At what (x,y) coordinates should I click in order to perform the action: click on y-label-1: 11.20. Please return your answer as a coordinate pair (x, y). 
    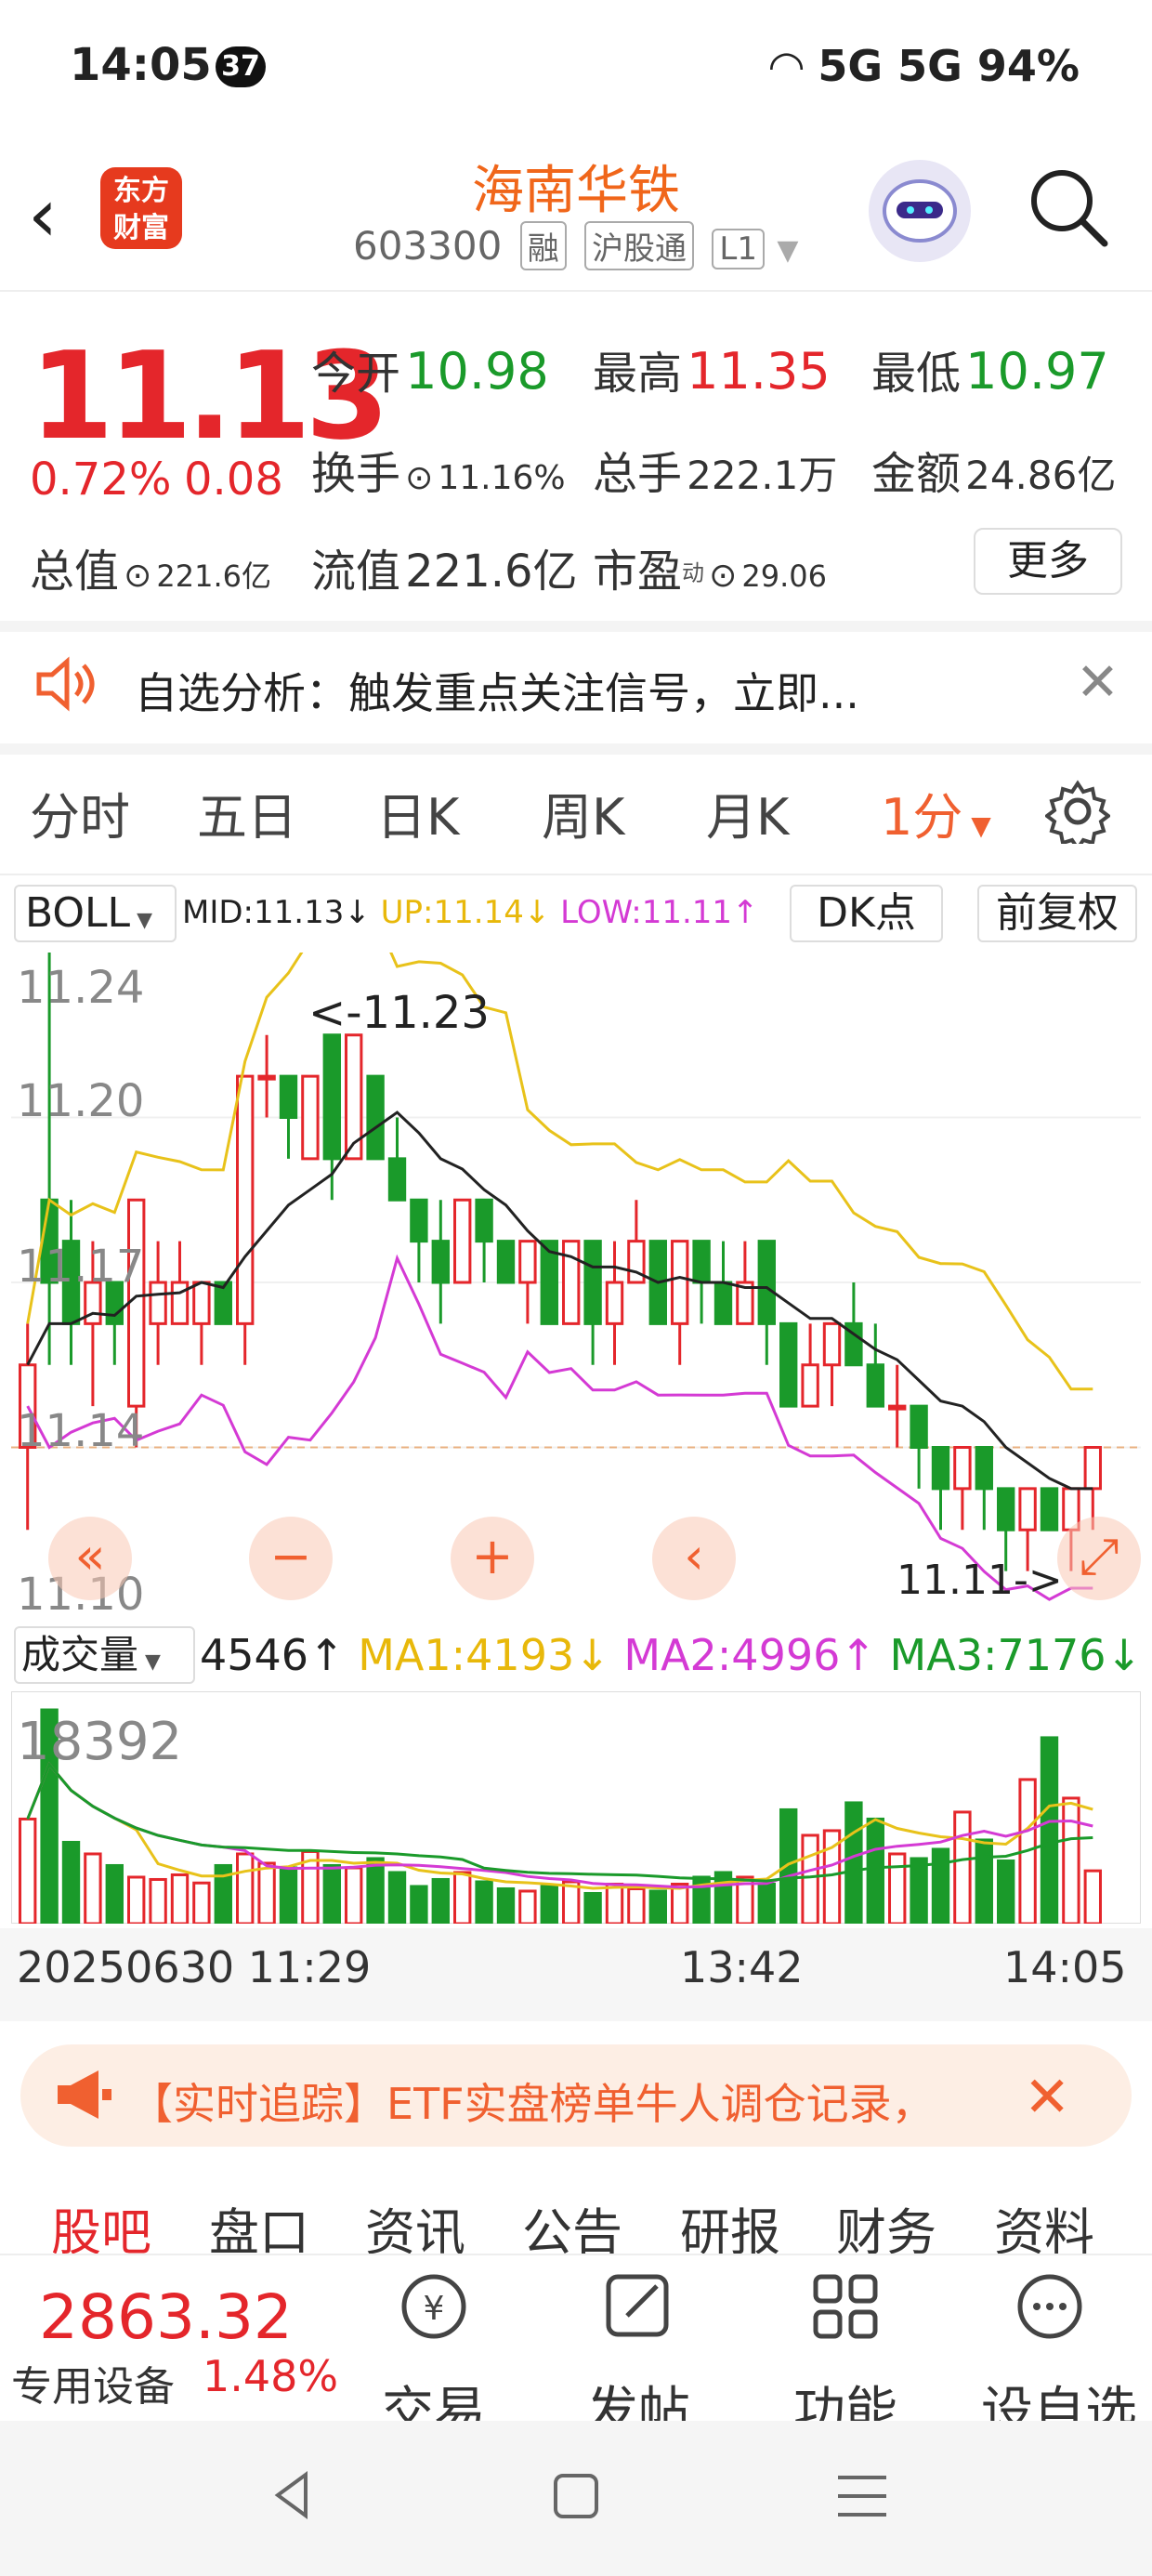
    Looking at the image, I should click on (81, 1101).